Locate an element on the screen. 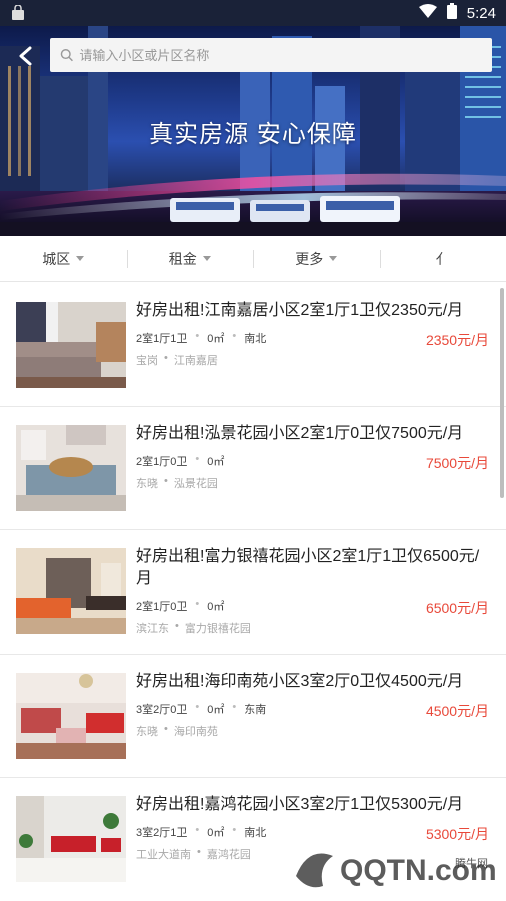  clock: 5:24 is located at coordinates (481, 13).